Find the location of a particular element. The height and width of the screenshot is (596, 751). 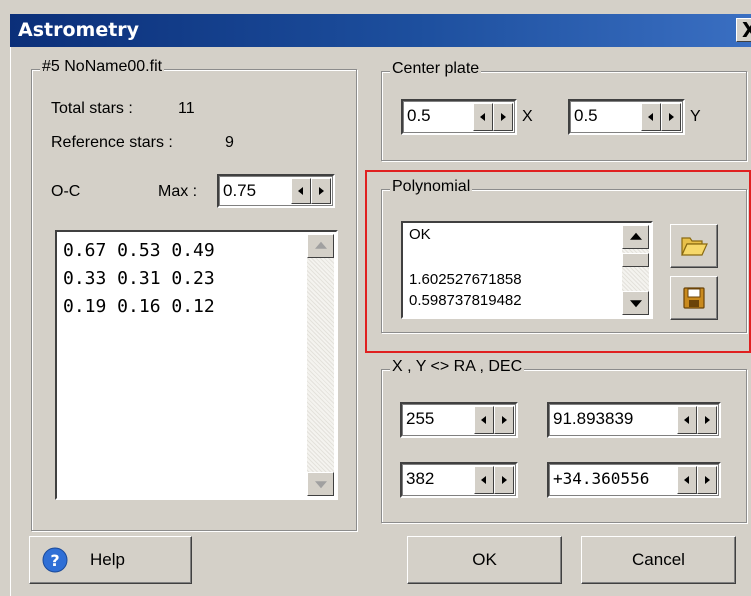

max-oc-spinbox: 0.75 is located at coordinates (276, 191).